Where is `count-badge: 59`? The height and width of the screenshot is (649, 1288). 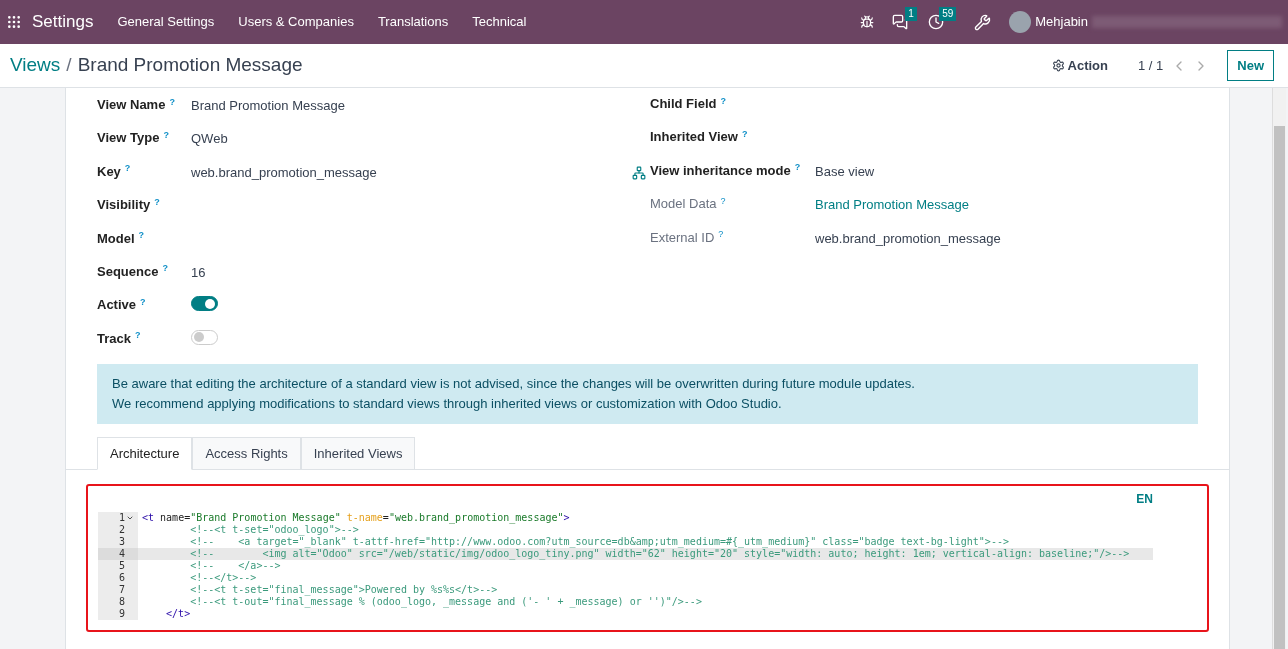 count-badge: 59 is located at coordinates (948, 14).